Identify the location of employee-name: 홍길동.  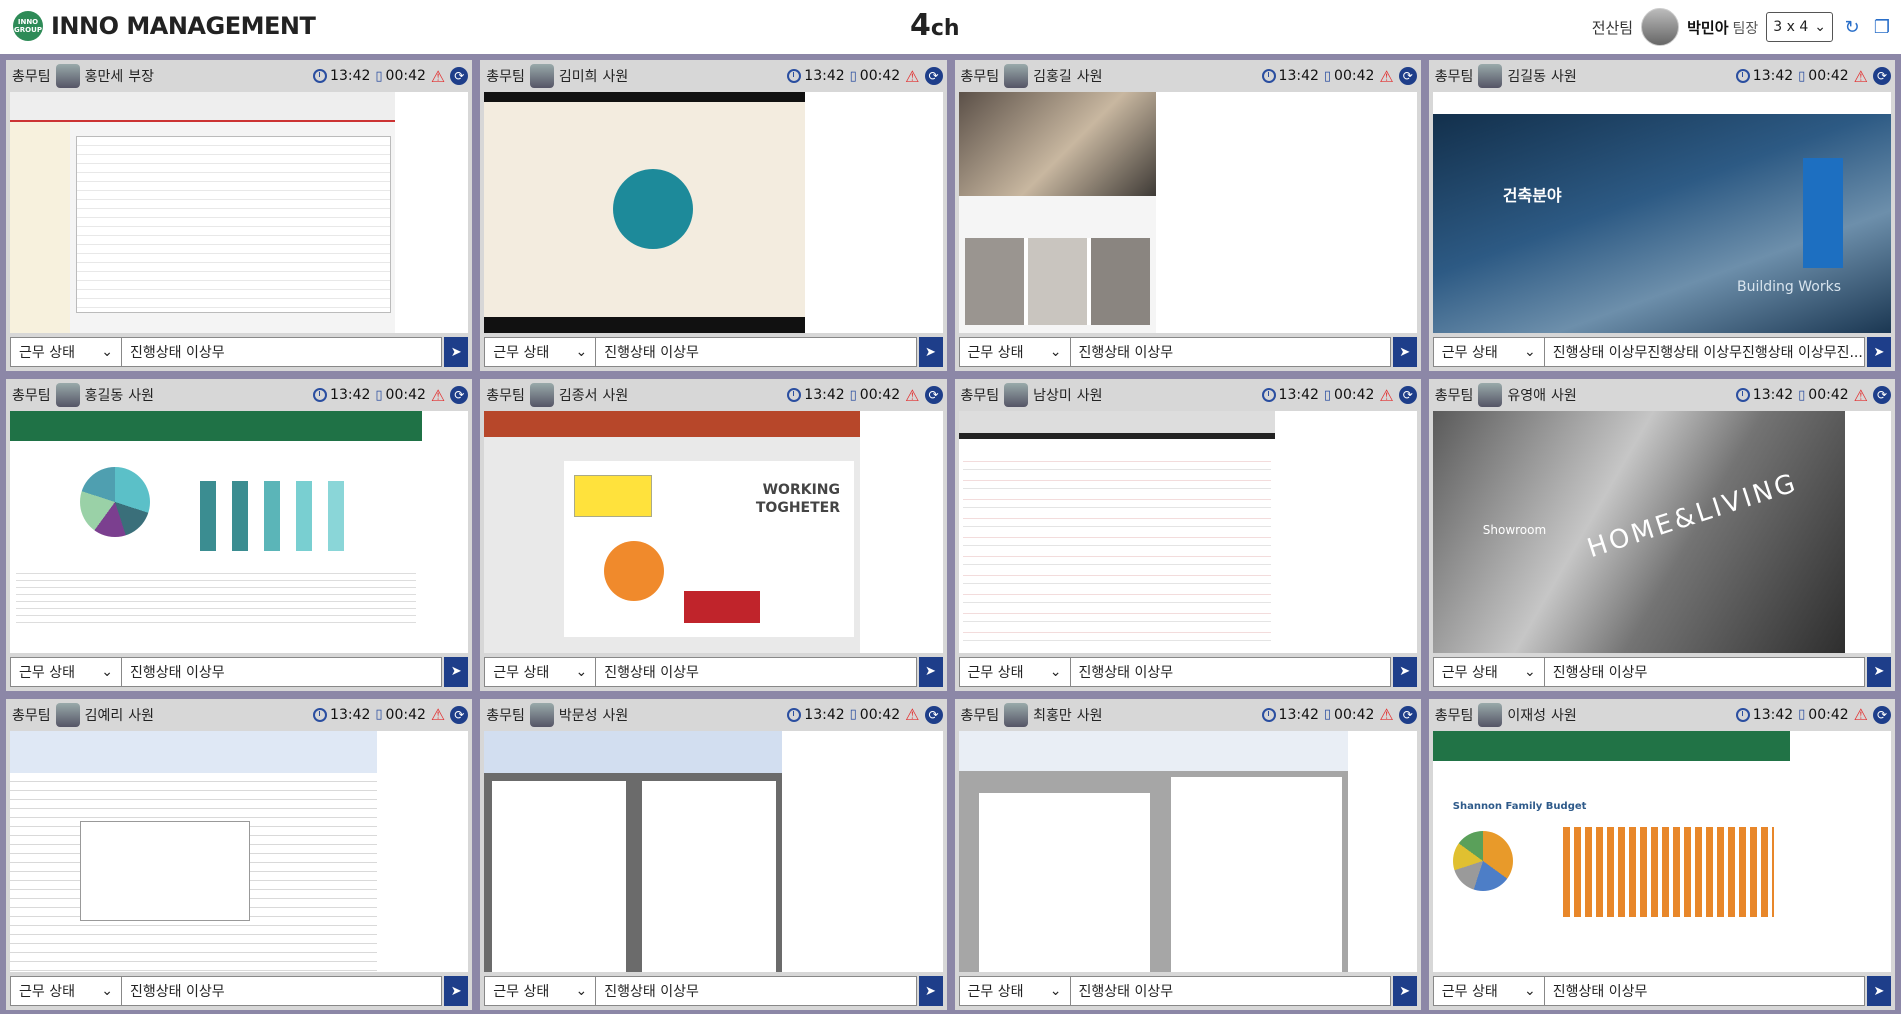
(104, 396).